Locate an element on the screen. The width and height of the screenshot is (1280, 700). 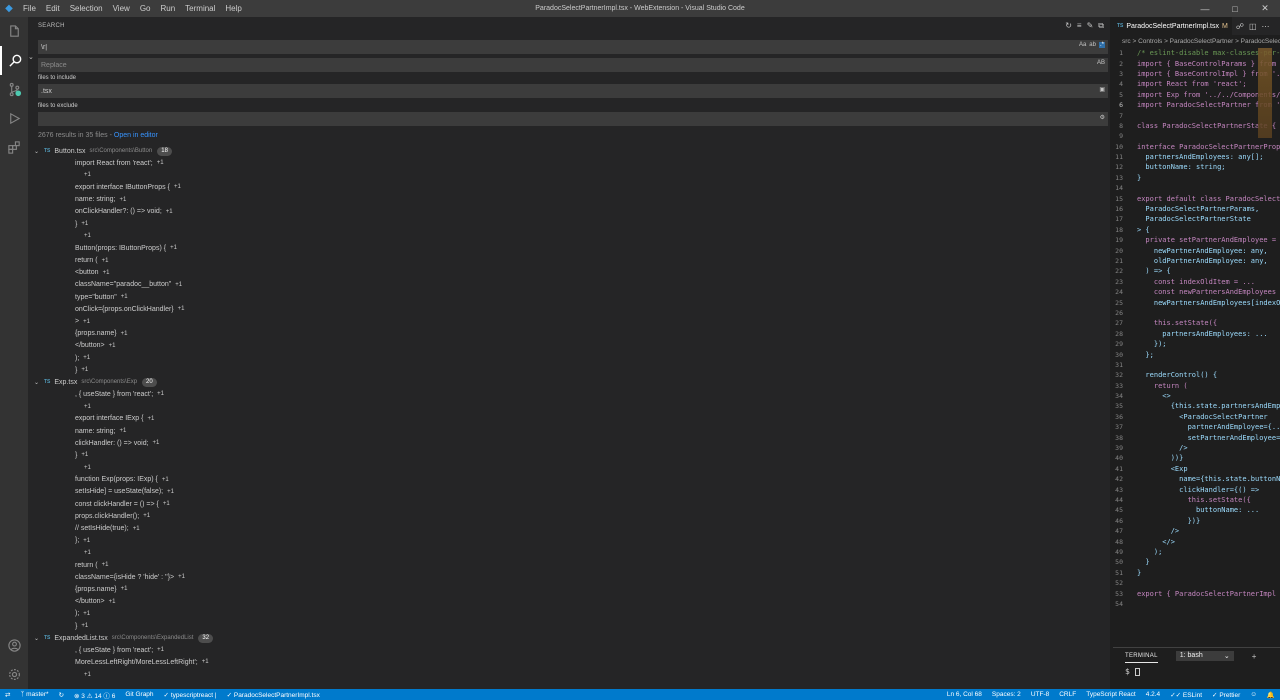
account-icon is located at coordinates (14, 645).